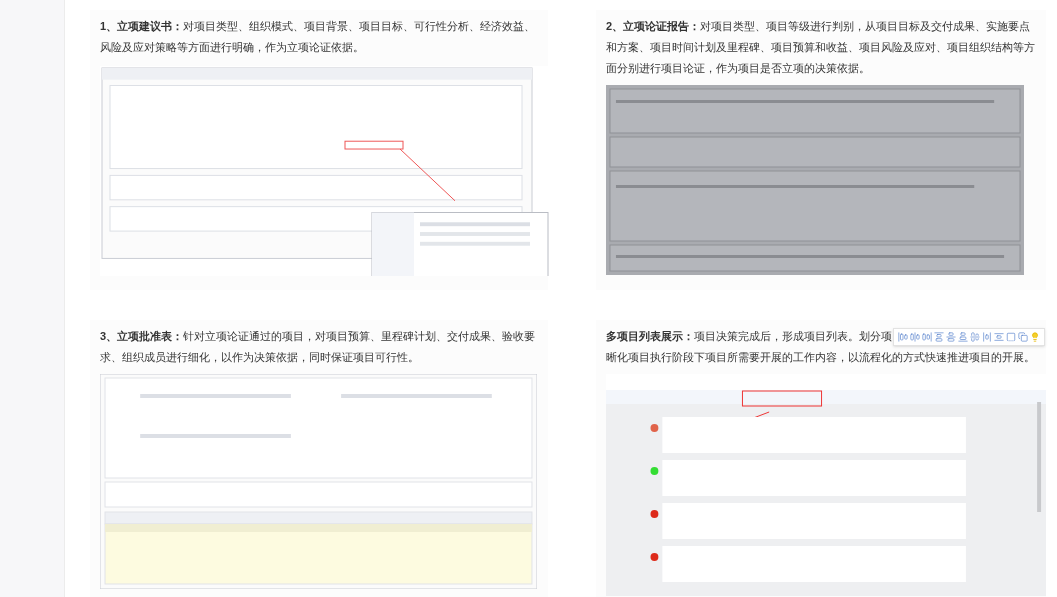 Image resolution: width=1057 pixels, height=597 pixels. Describe the element at coordinates (821, 357) in the screenshot. I see `section-description: 晰化项目执行阶段下项目所需要开展的工作内容，以流程化的方式快速推进项目的开展。` at that location.